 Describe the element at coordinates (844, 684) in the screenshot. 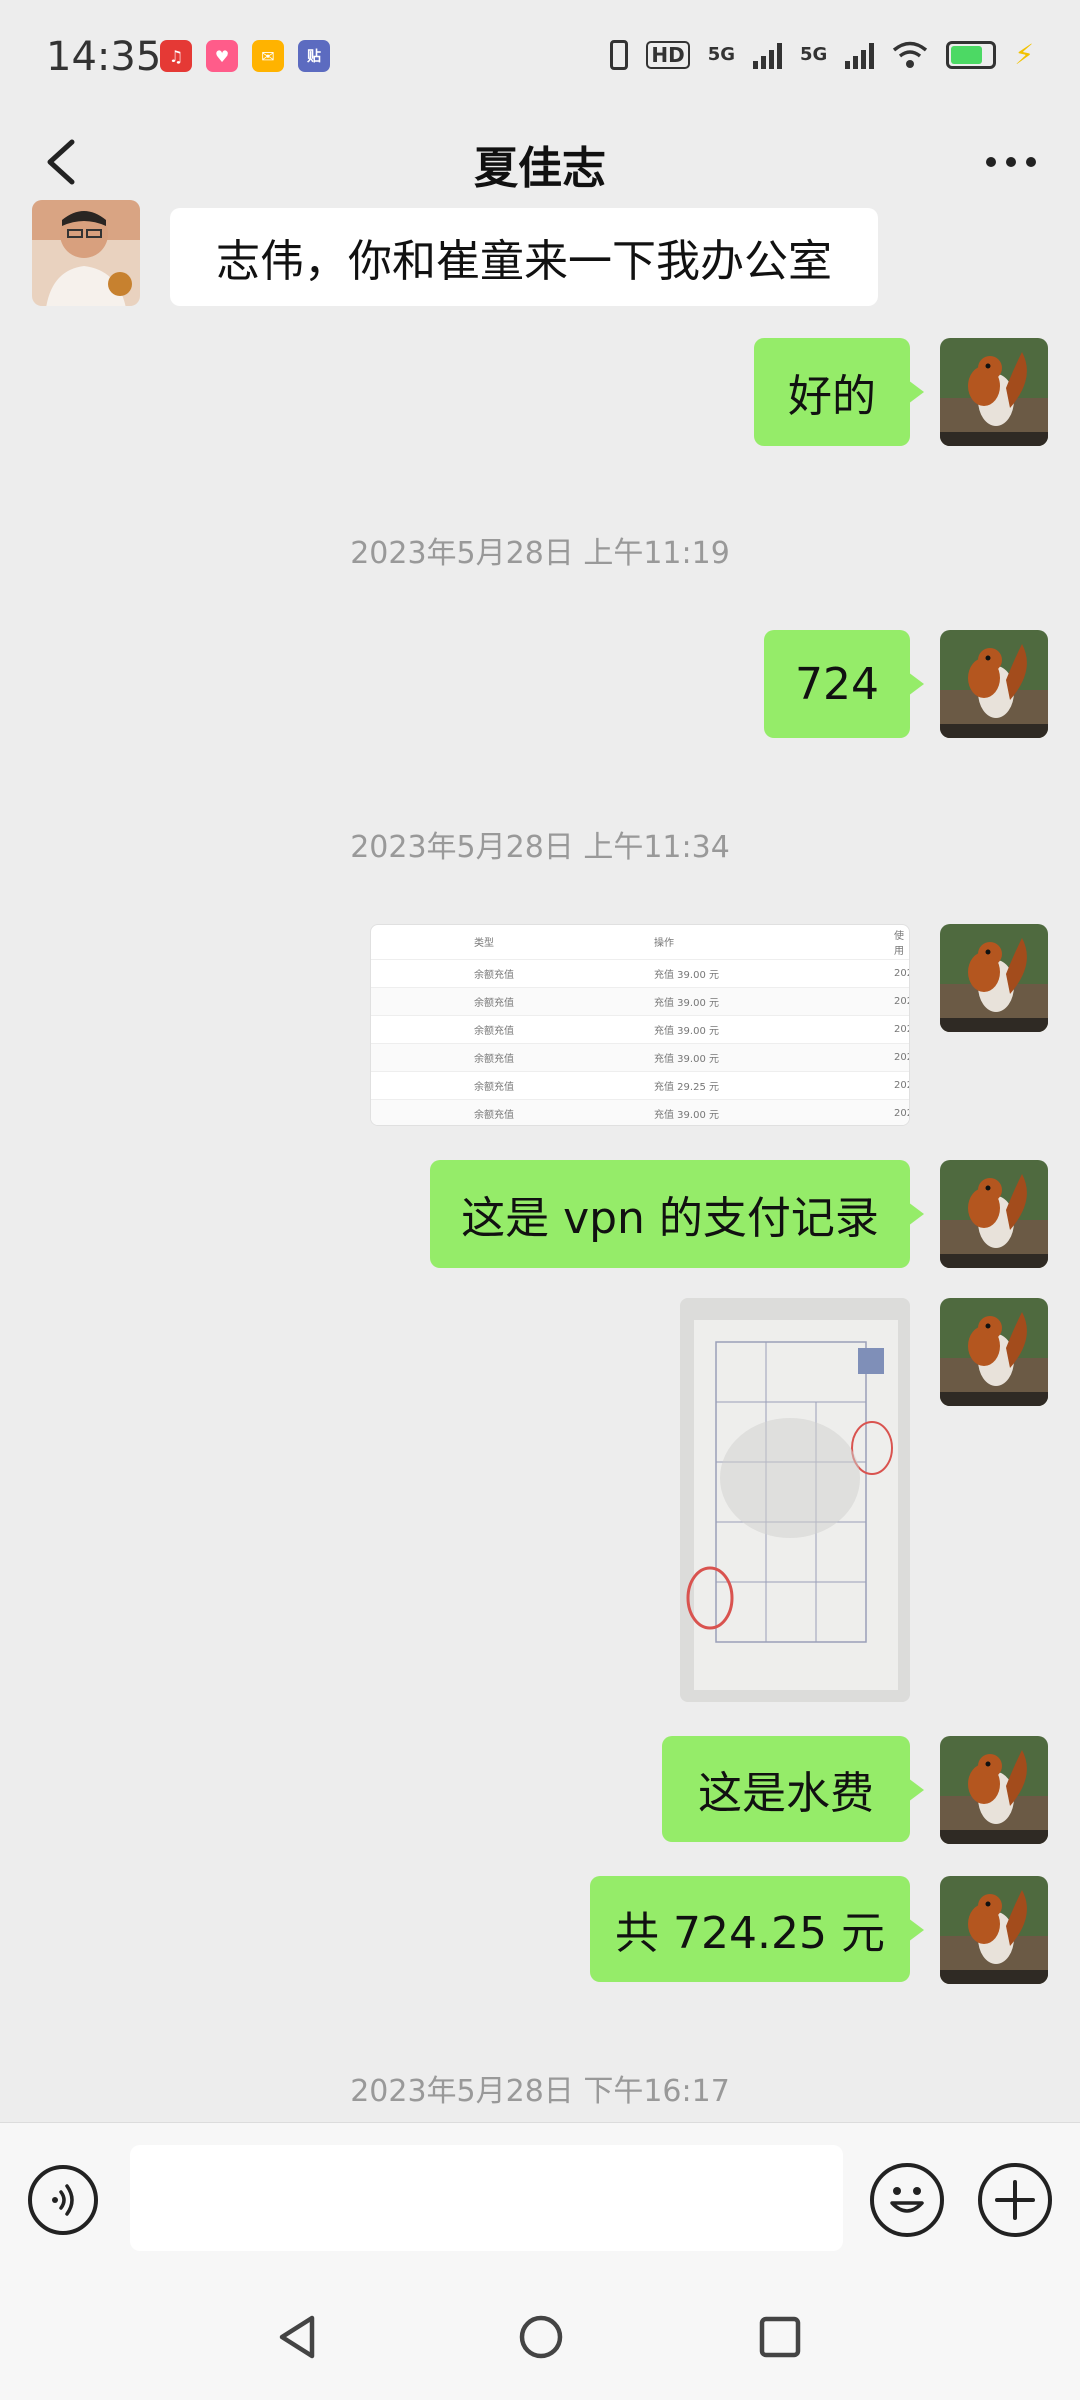

I see `message-bubble-outgoing: 724` at that location.